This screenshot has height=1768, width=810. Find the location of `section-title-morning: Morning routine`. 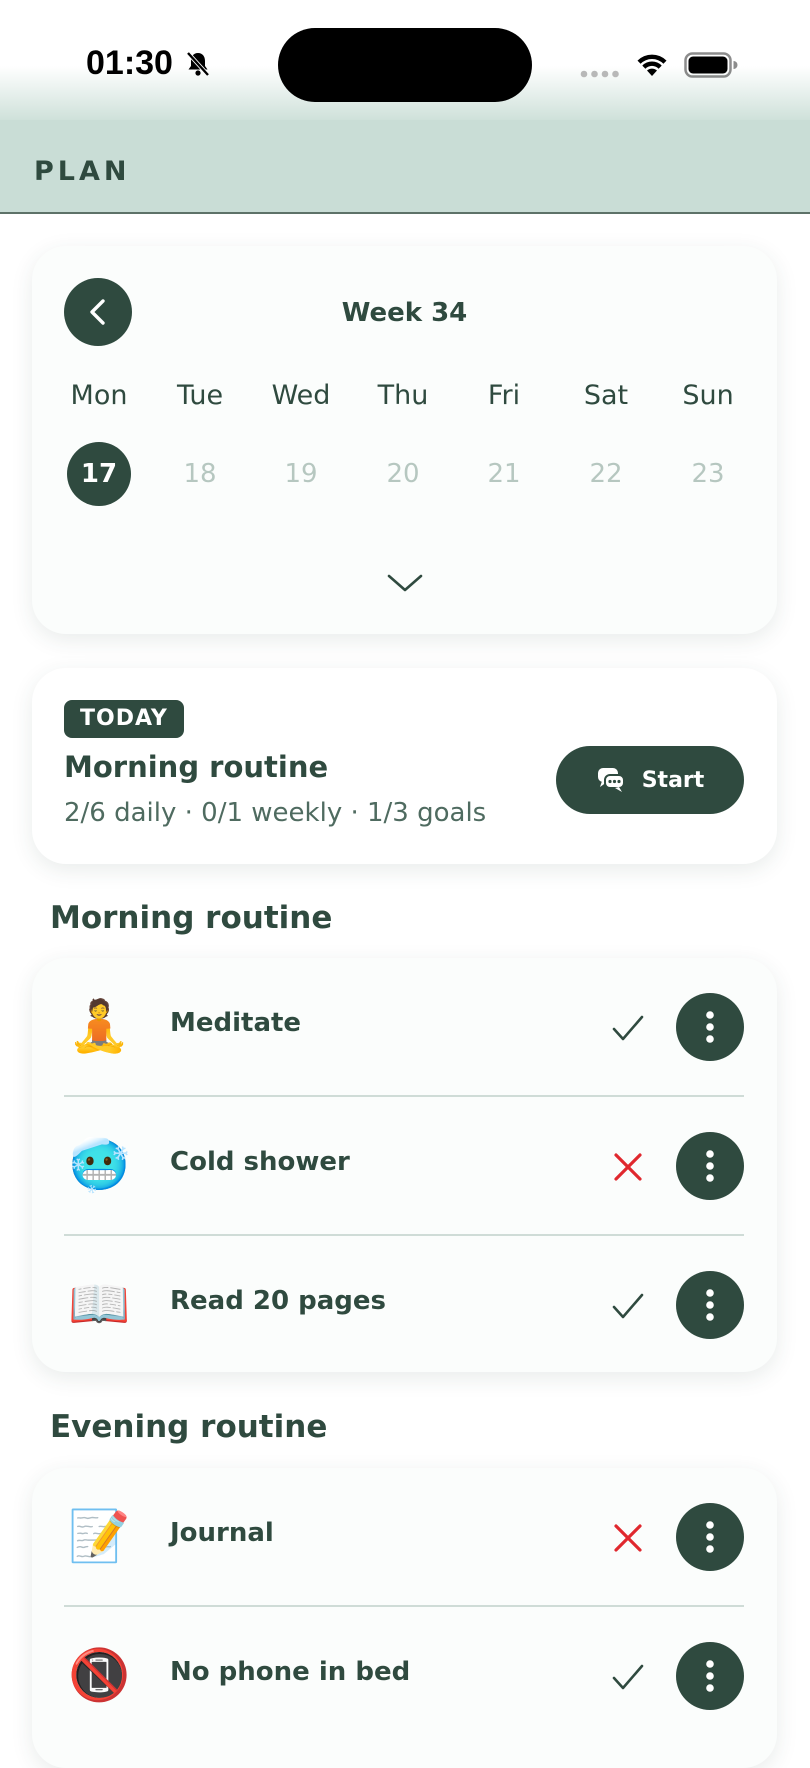

section-title-morning: Morning routine is located at coordinates (191, 918).